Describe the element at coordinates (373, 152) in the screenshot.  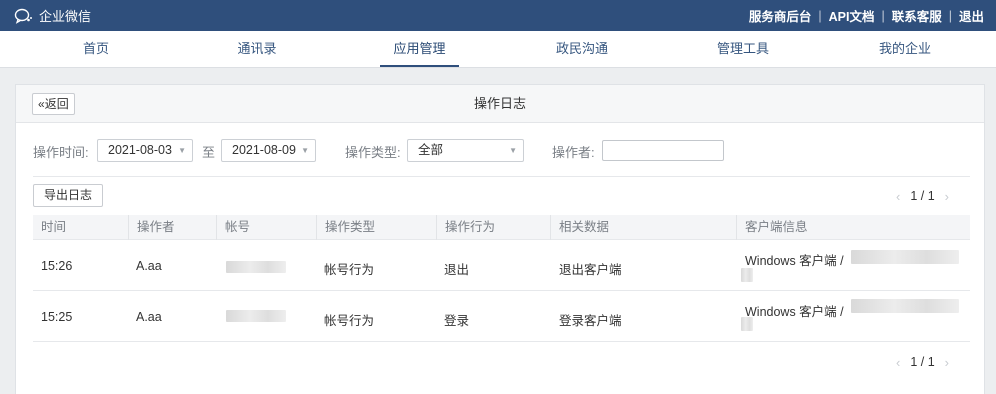
I see `type-label: 操作类型:` at that location.